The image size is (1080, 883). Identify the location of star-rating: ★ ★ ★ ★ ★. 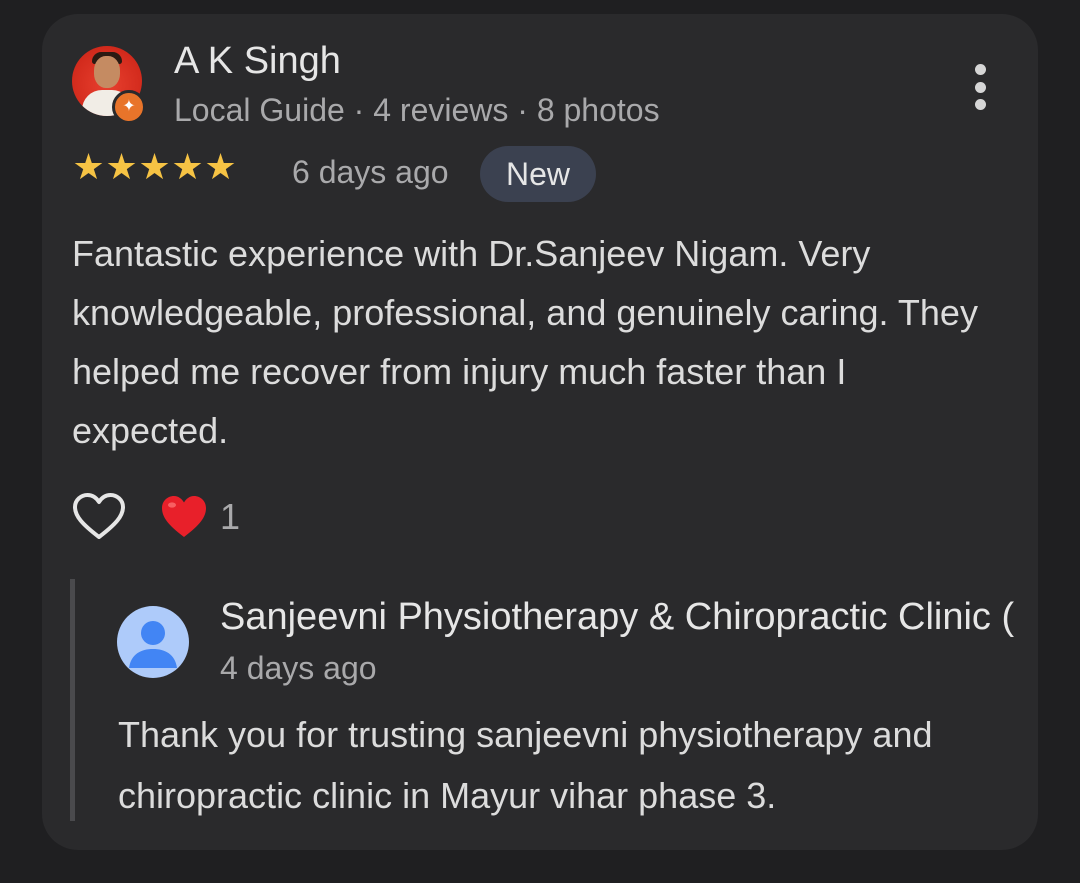
(154, 166).